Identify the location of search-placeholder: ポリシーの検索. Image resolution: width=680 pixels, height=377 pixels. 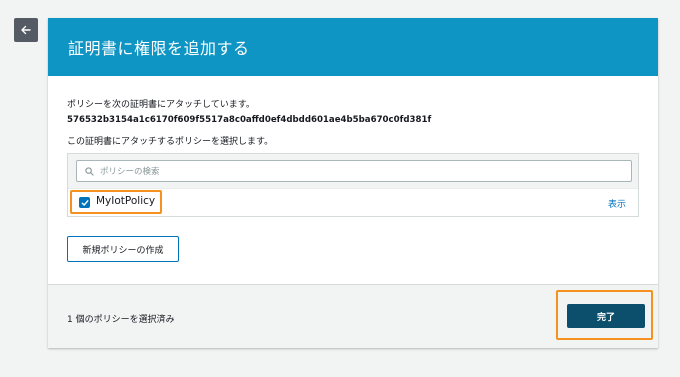
(130, 172).